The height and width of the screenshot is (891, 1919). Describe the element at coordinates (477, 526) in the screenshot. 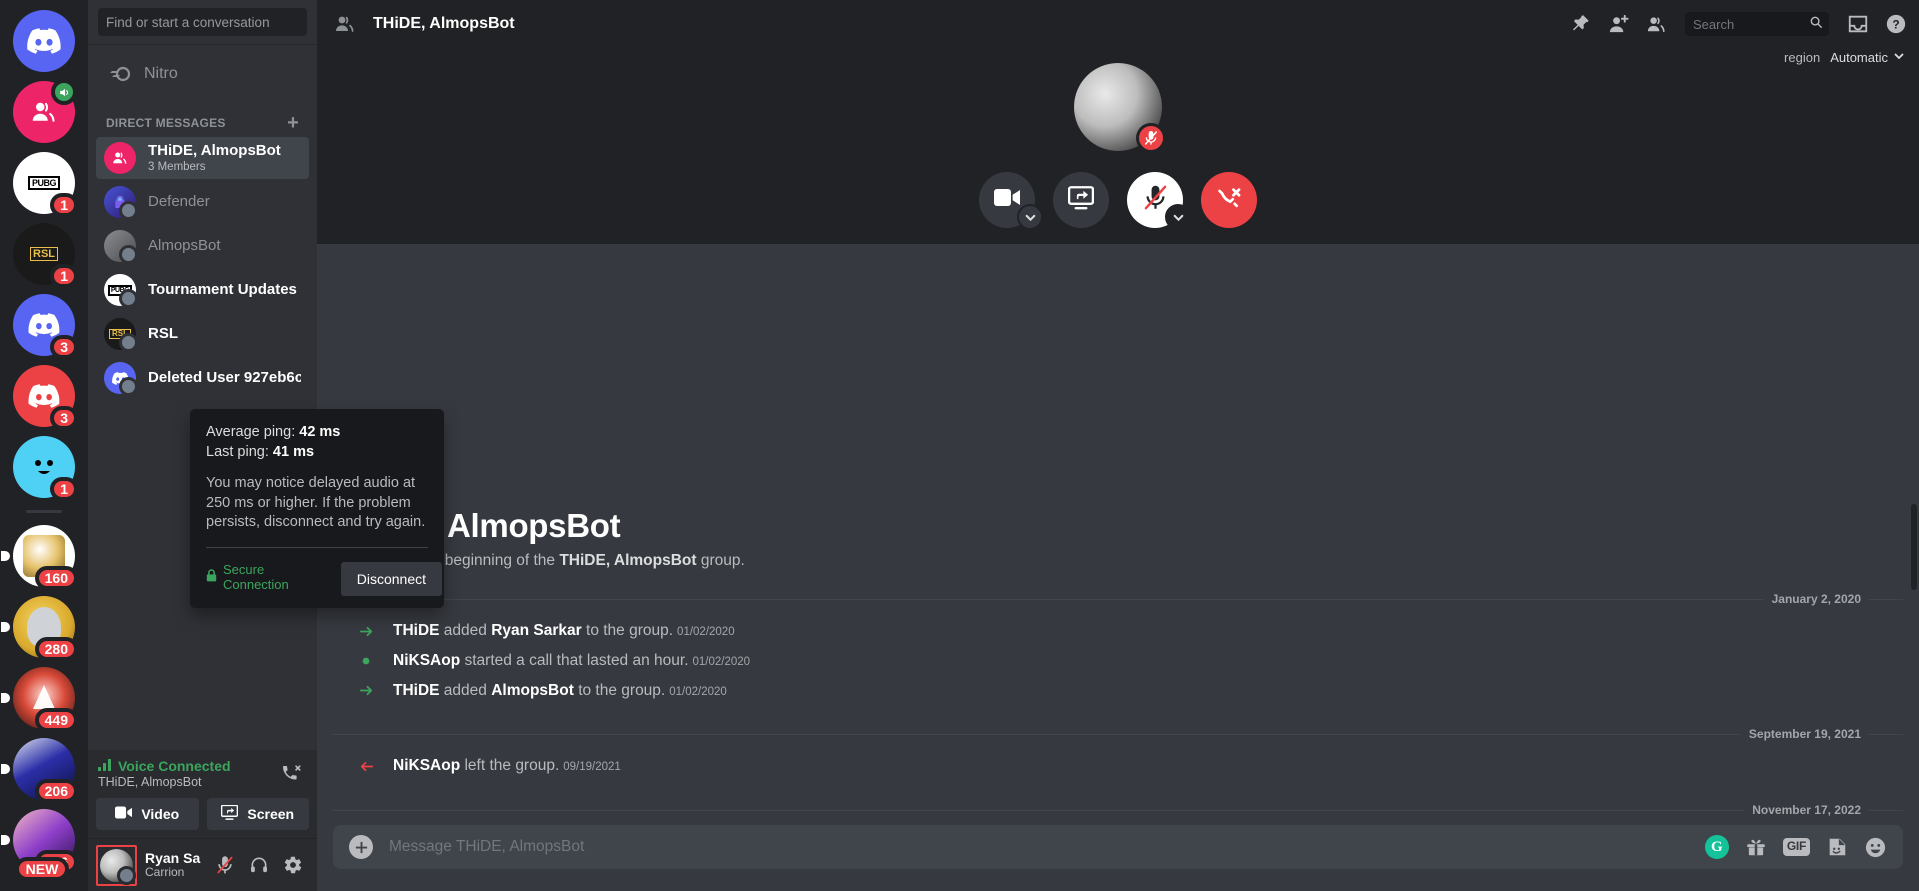

I see `welcome-title: THiDE, AlmopsBot` at that location.